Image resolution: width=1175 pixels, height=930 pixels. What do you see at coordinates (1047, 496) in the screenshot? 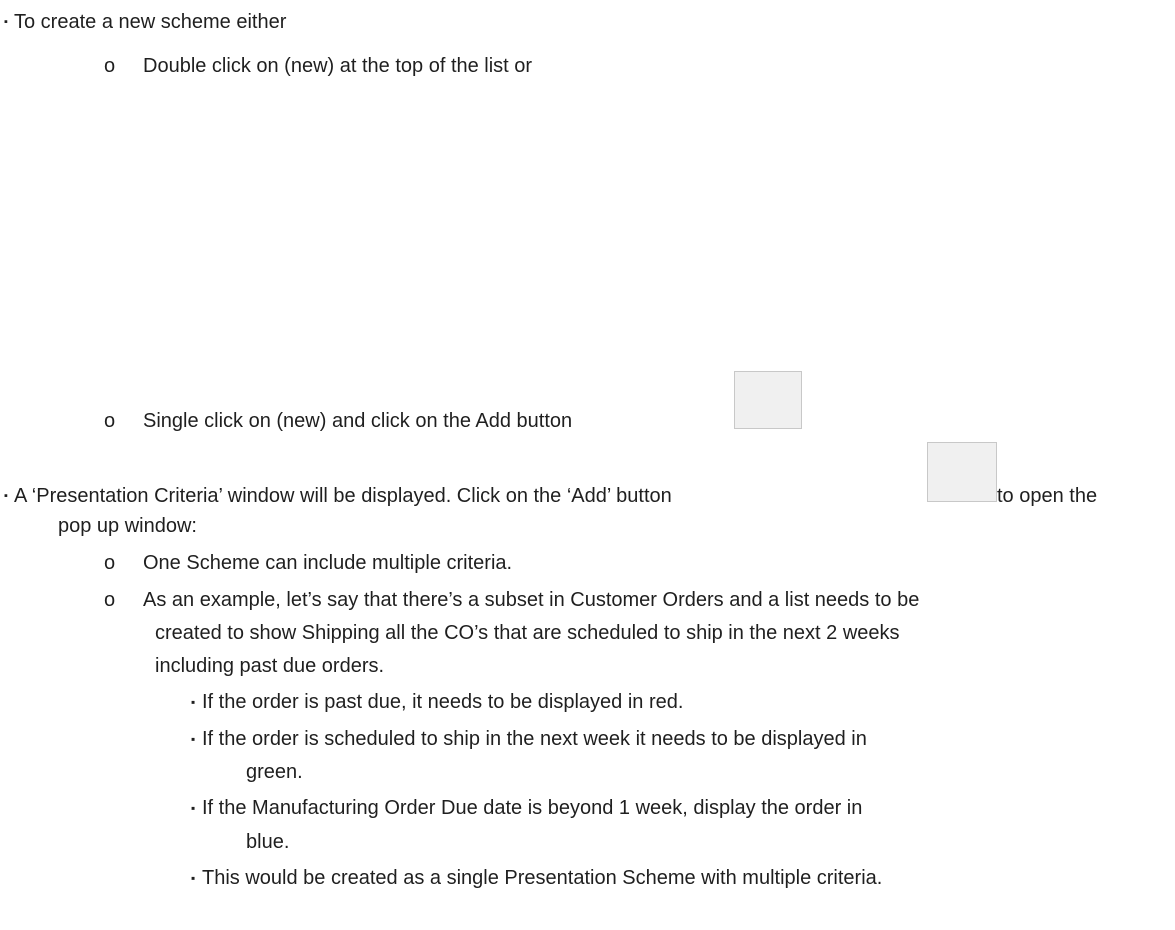
I see `bullet-text-to-open: to open the` at bounding box center [1047, 496].